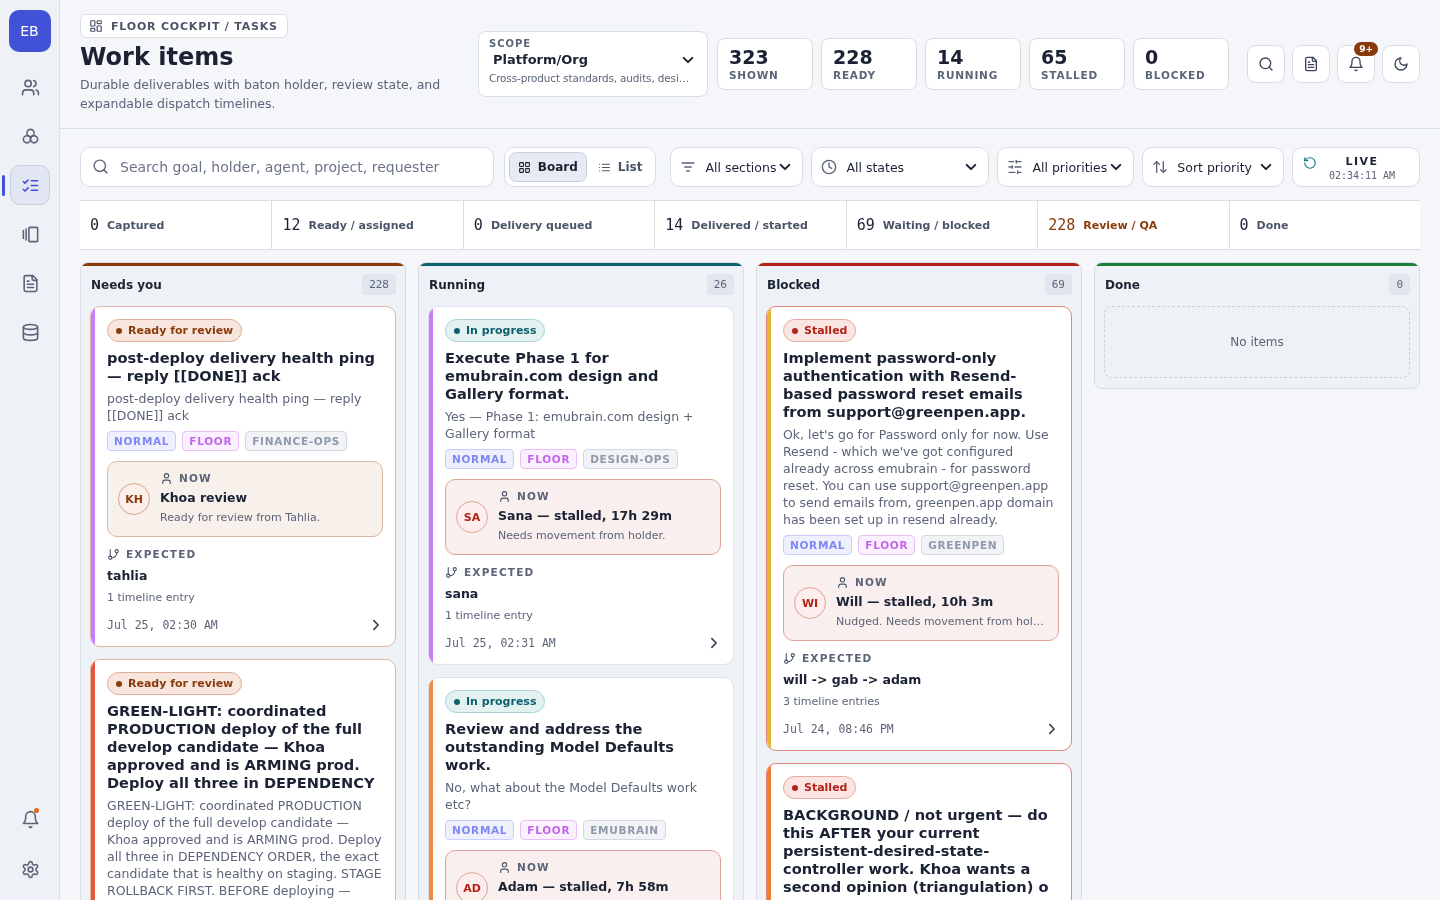  Describe the element at coordinates (211, 441) in the screenshot. I see `tag: FLOOR` at that location.